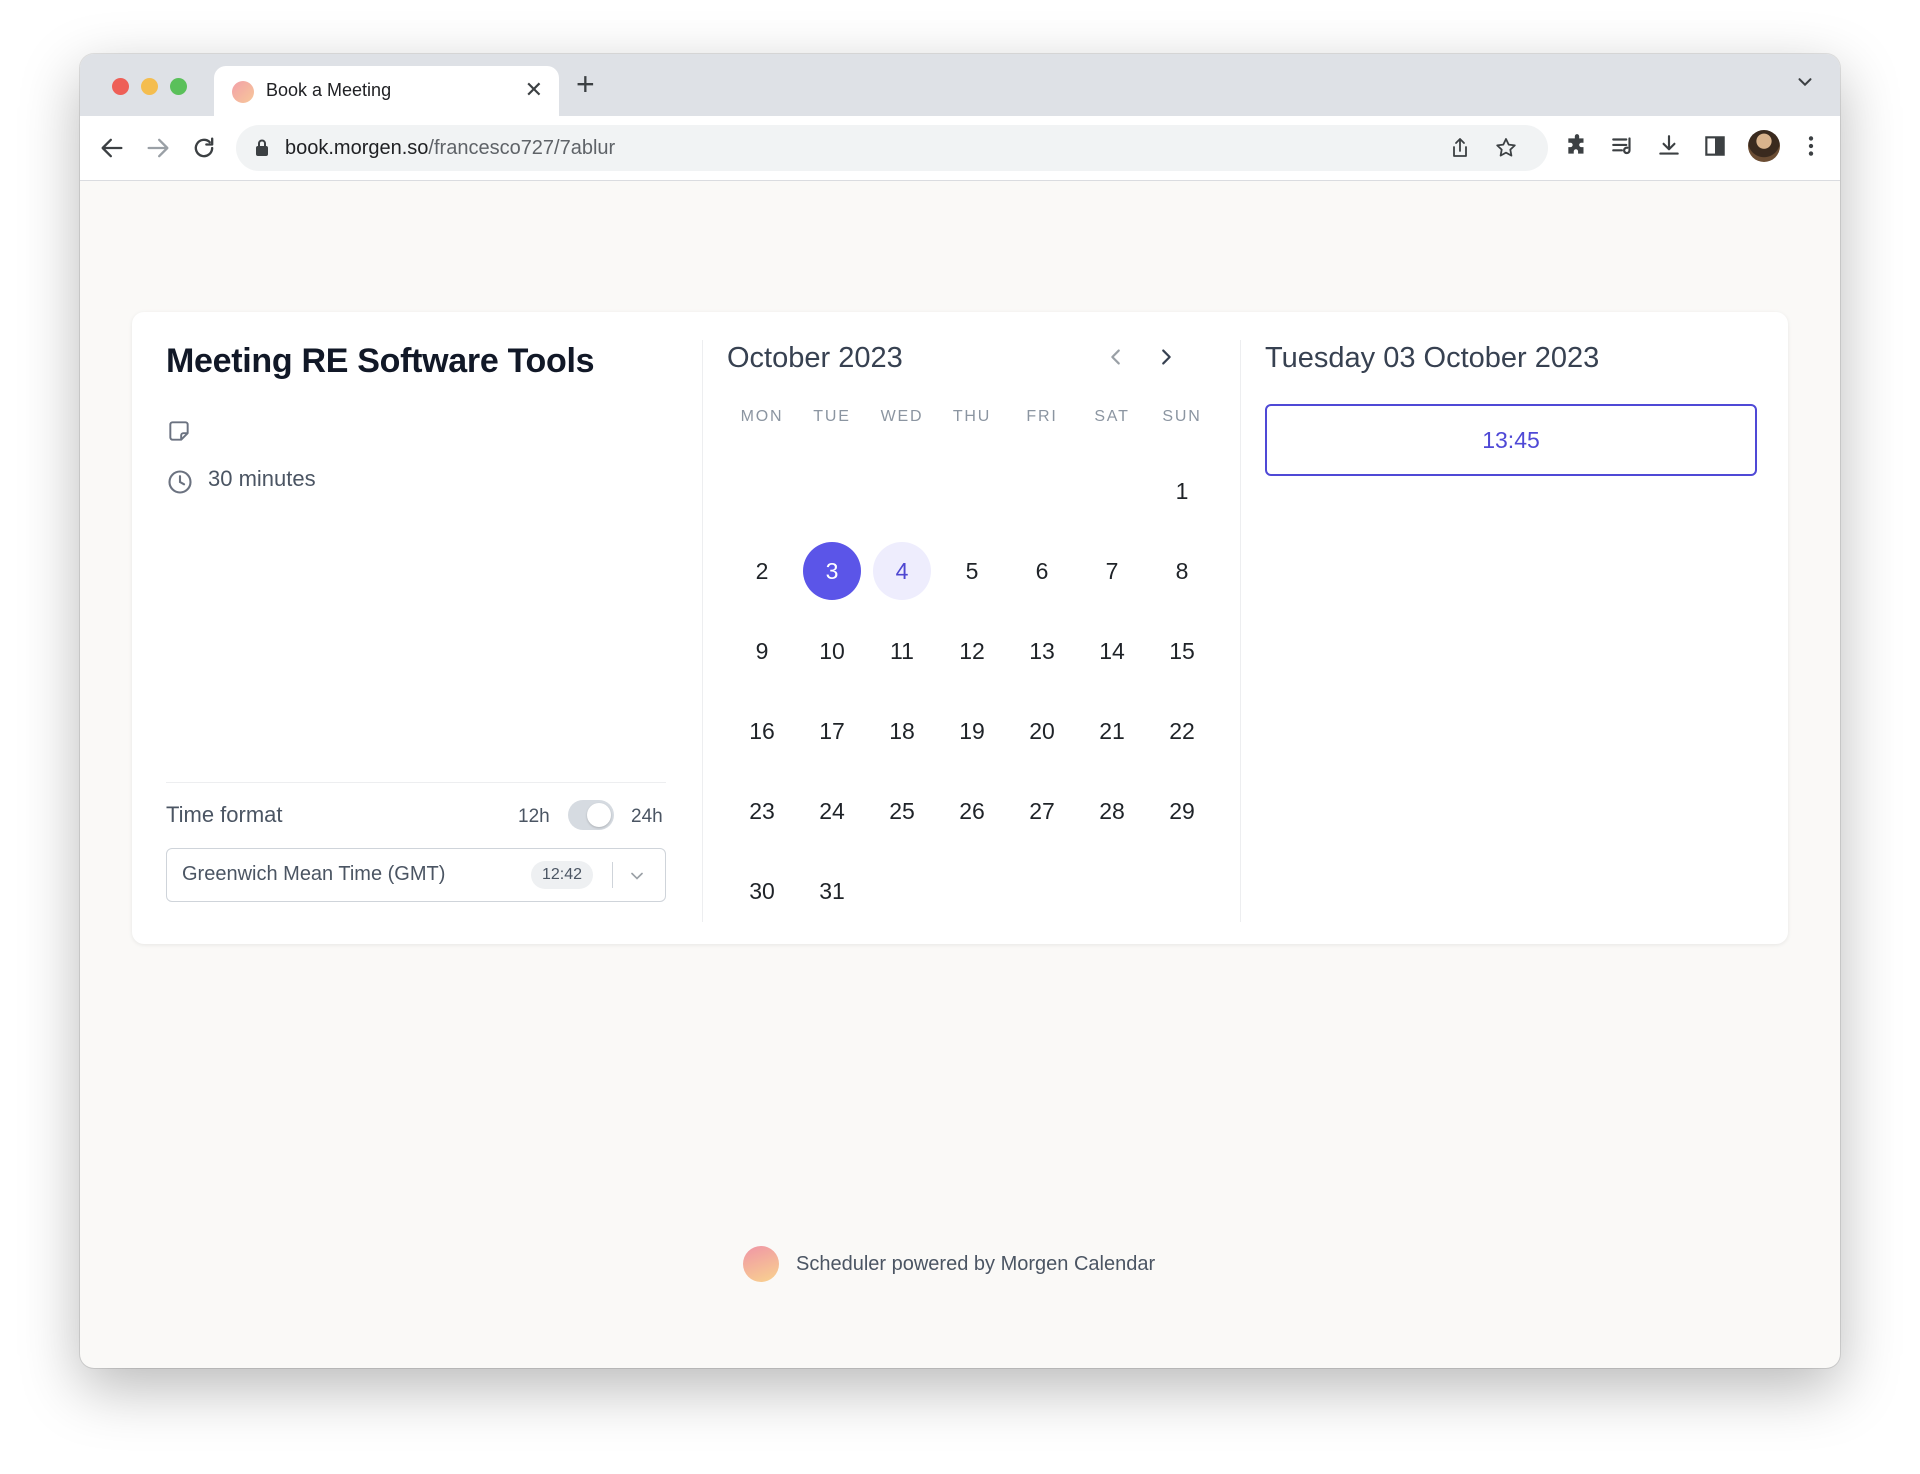 Image resolution: width=1920 pixels, height=1474 pixels. I want to click on time-slot-button: 13:45, so click(1511, 440).